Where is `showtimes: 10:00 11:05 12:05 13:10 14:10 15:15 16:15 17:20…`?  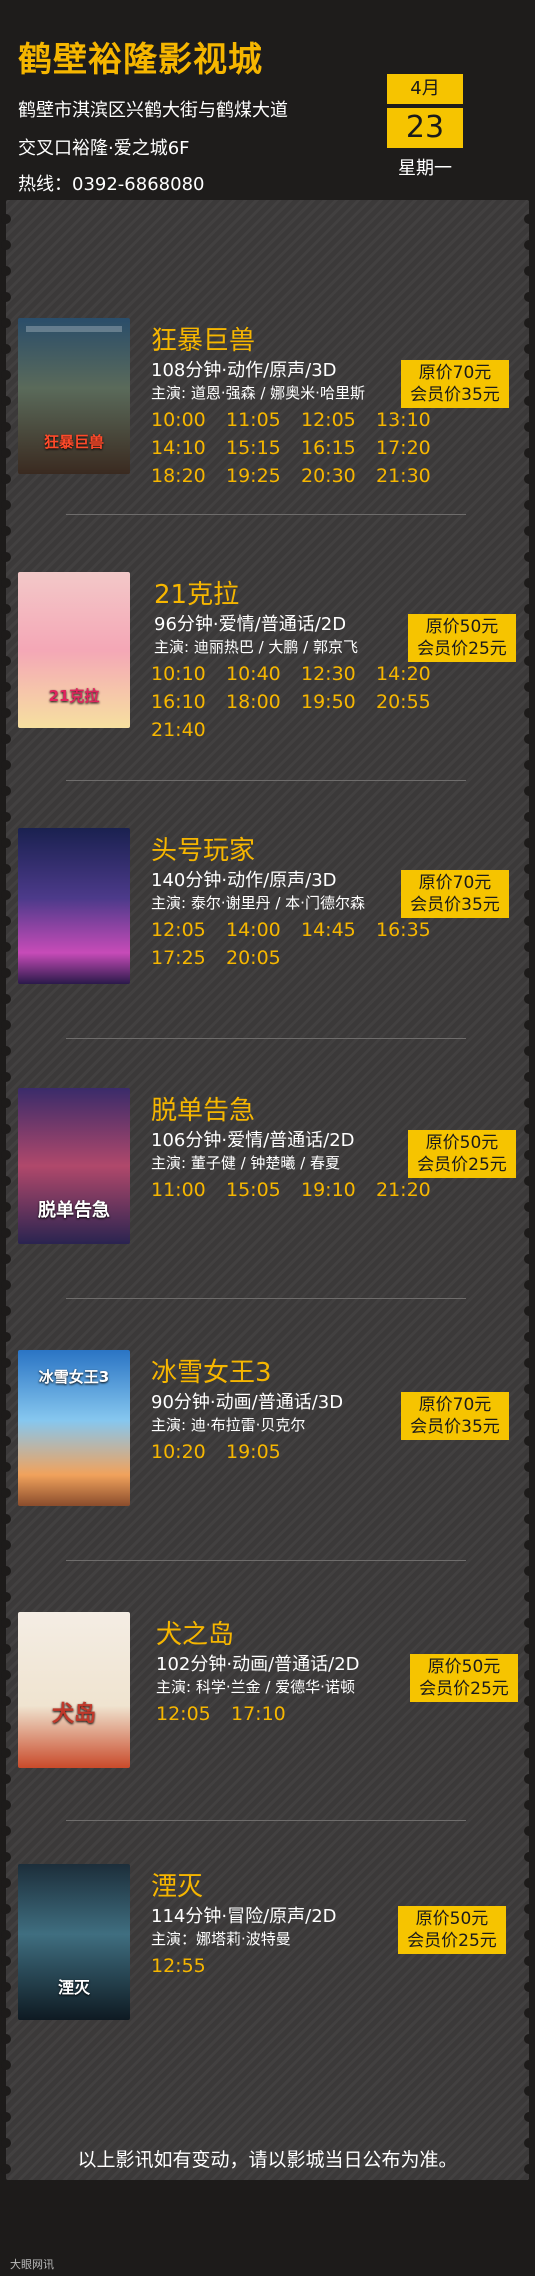
showtimes: 10:00 11:05 12:05 13:10 14:10 15:15 16:15 17:20… is located at coordinates (301, 448).